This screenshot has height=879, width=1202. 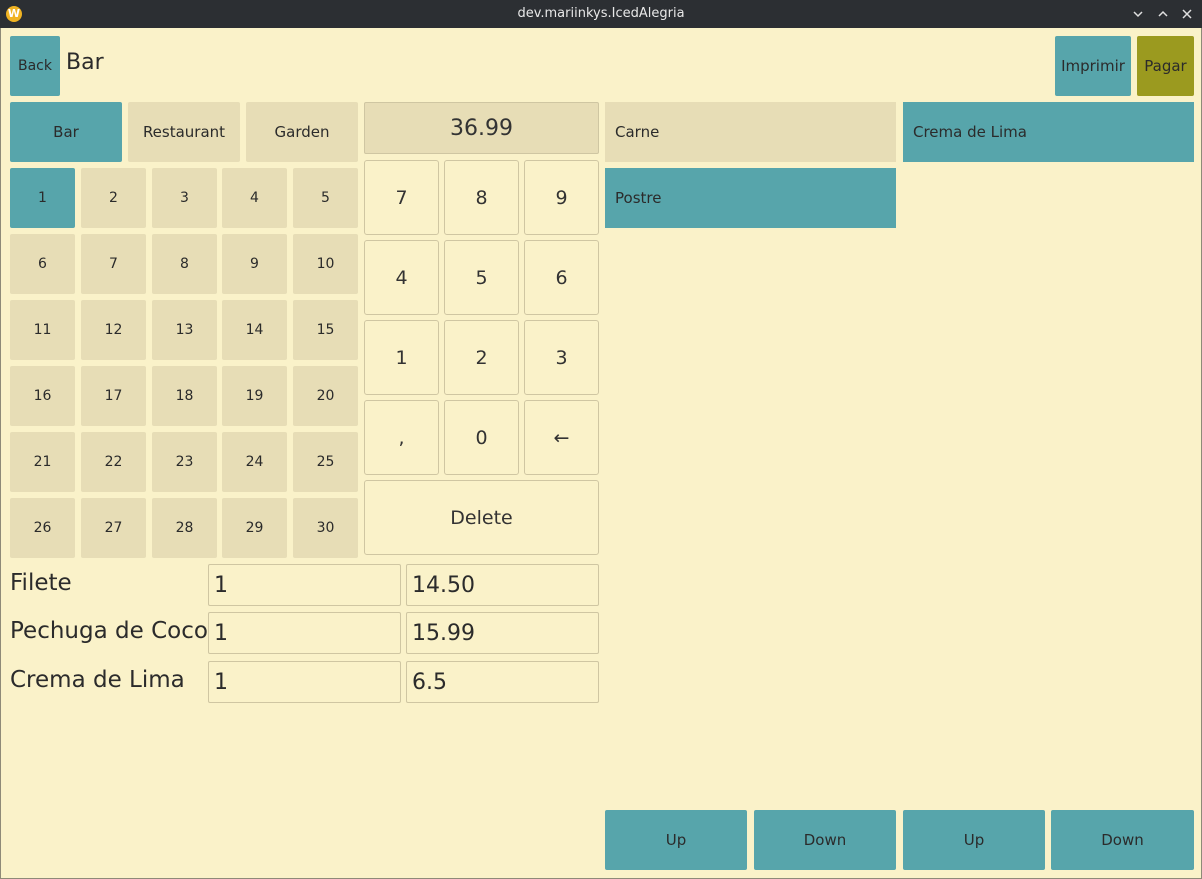 What do you see at coordinates (1122, 840) in the screenshot?
I see `product-scroll-down-button: Down` at bounding box center [1122, 840].